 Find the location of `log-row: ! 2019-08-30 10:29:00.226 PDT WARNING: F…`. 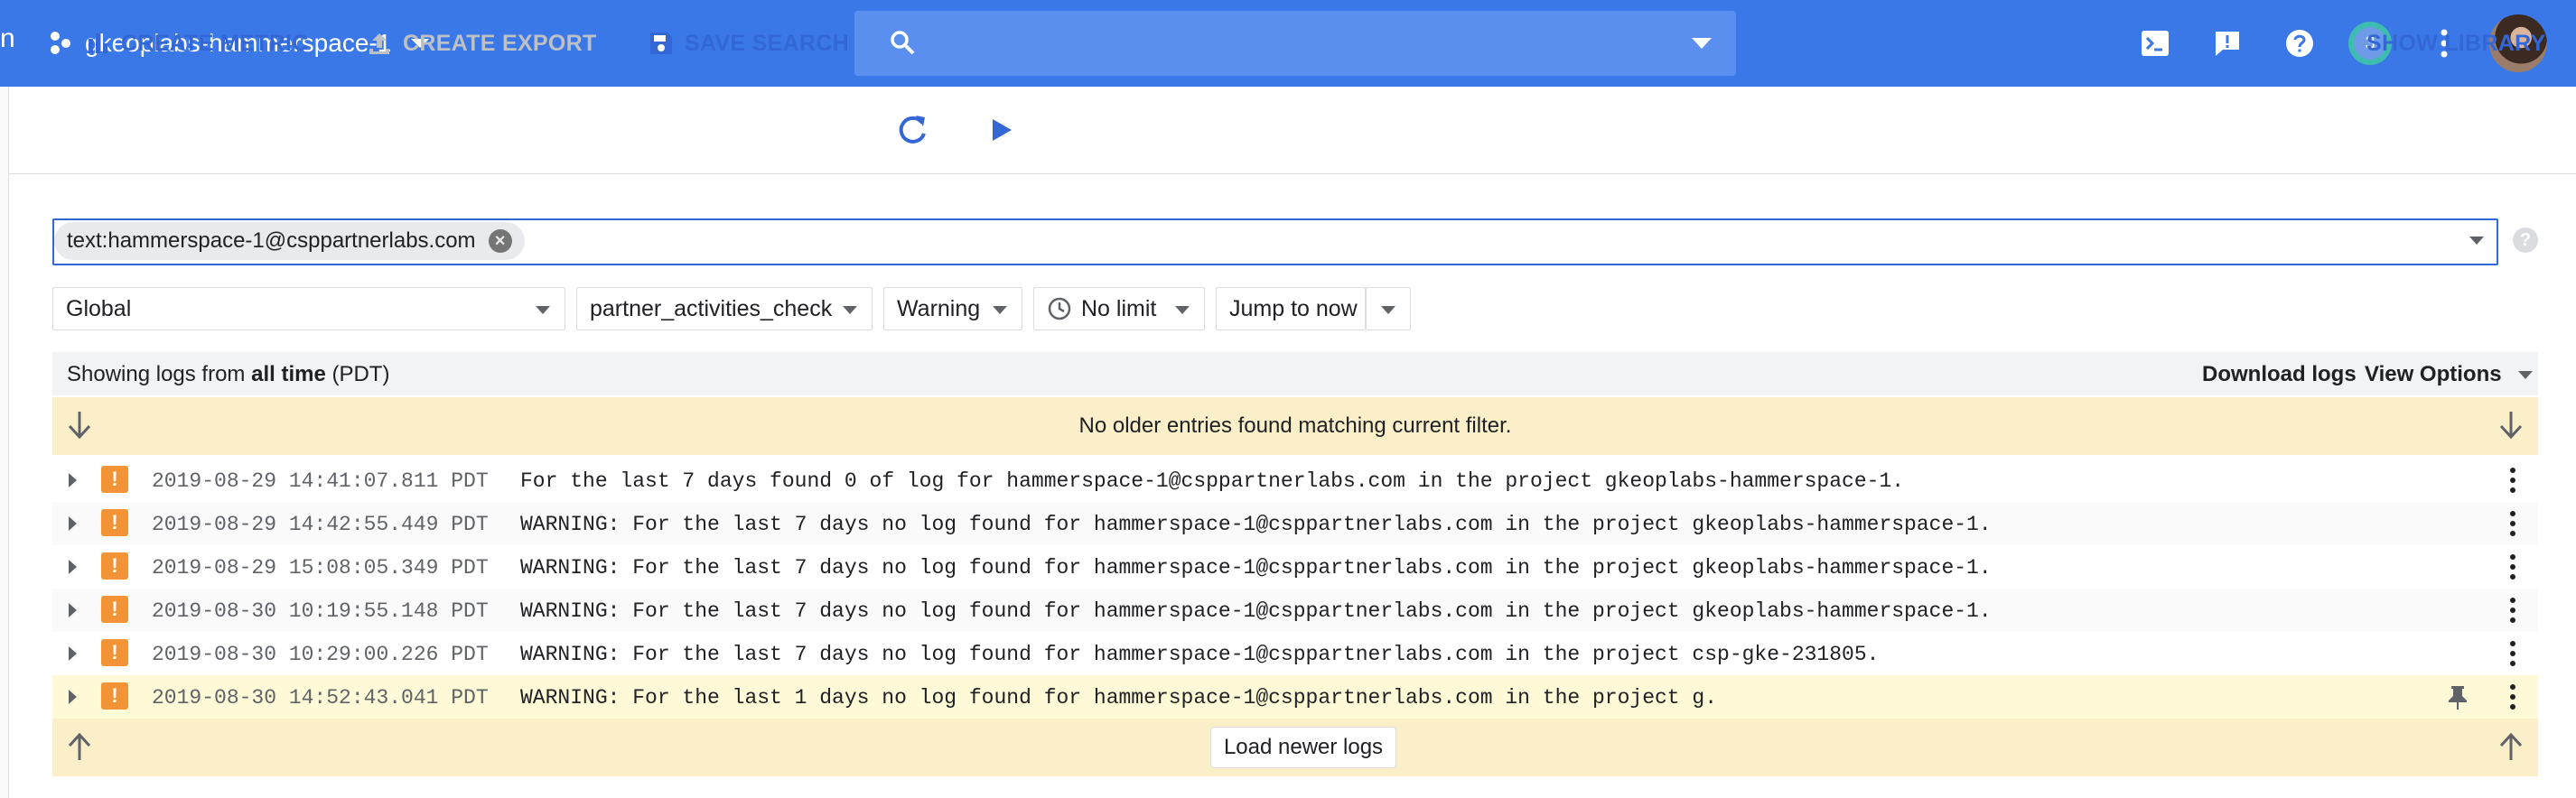

log-row: ! 2019-08-30 10:29:00.226 PDT WARNING: F… is located at coordinates (1295, 654).